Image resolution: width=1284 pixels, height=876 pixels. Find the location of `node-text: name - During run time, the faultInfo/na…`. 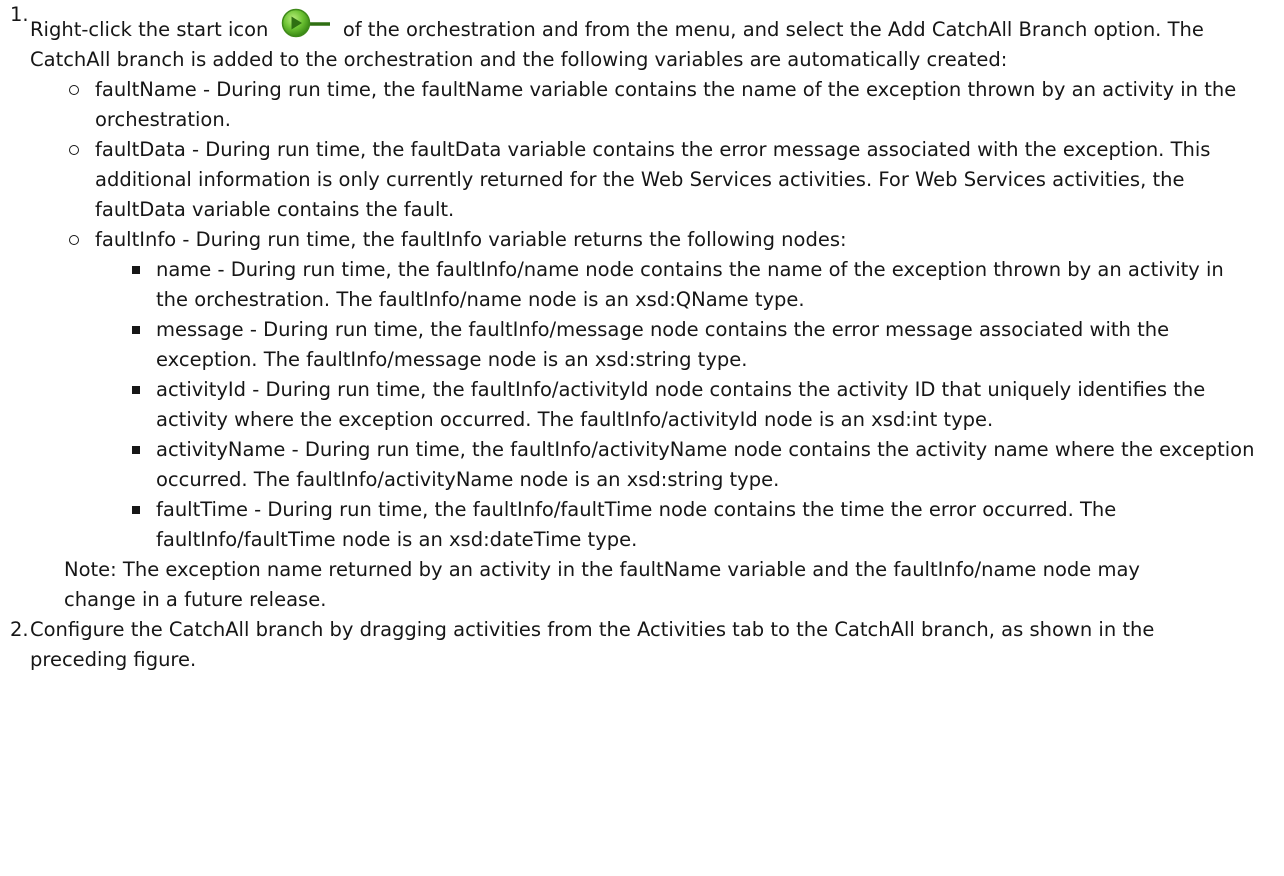

node-text: name - During run time, the faultInfo/na… is located at coordinates (690, 284).